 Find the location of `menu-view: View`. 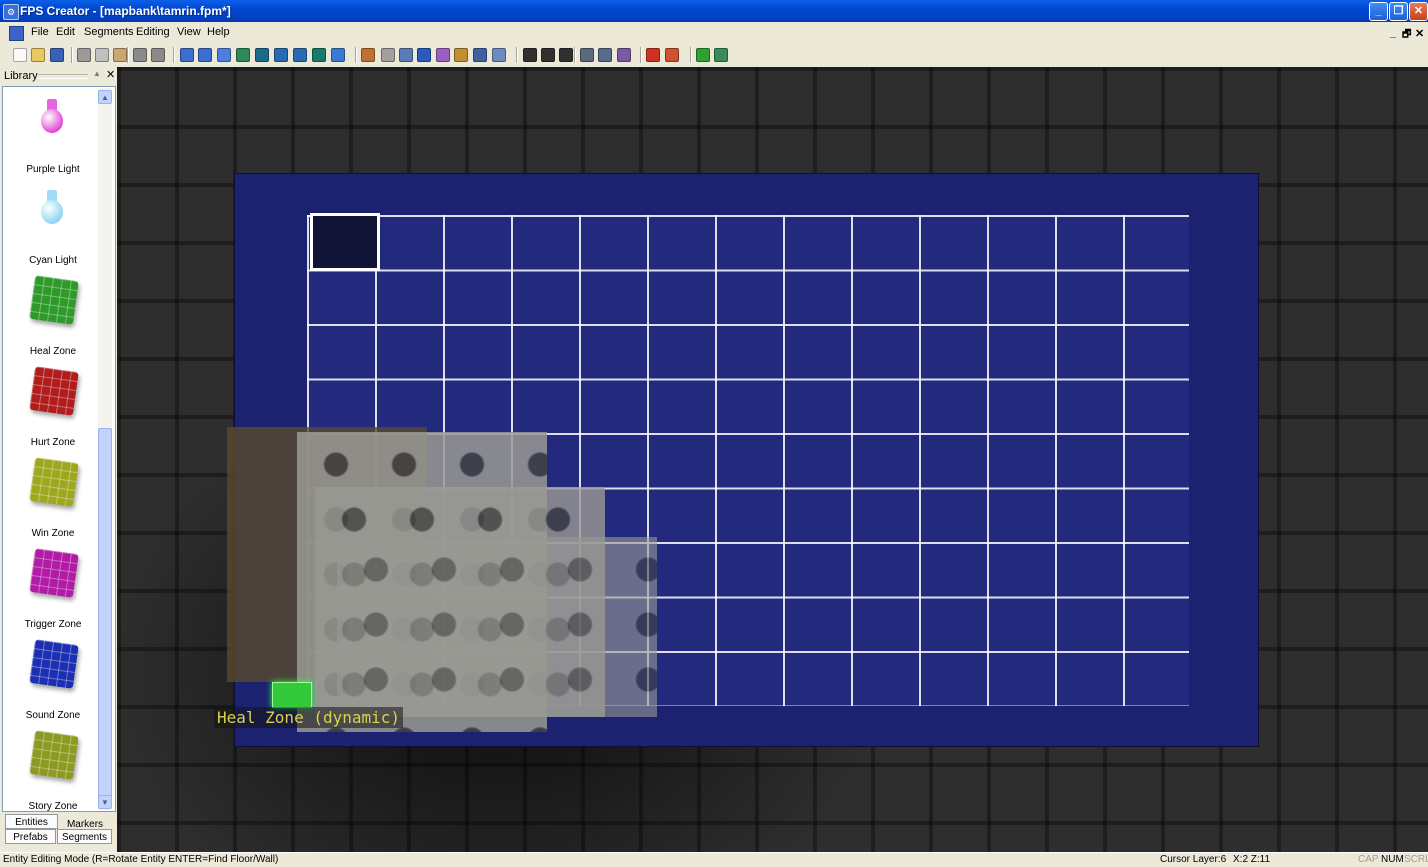

menu-view: View is located at coordinates (189, 32).